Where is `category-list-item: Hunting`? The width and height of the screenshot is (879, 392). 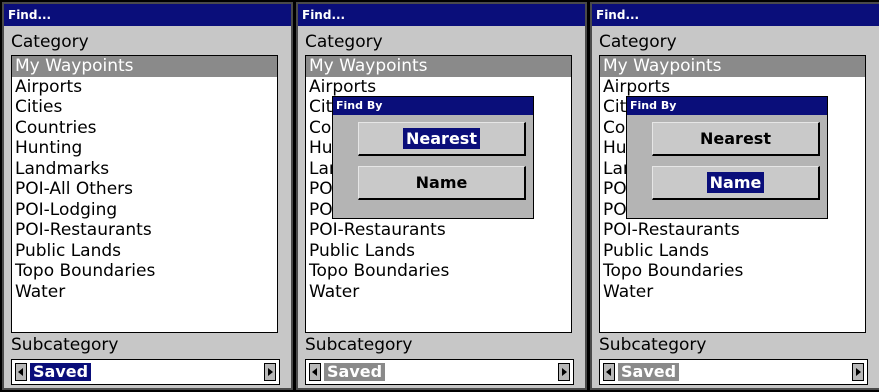
category-list-item: Hunting is located at coordinates (144, 148).